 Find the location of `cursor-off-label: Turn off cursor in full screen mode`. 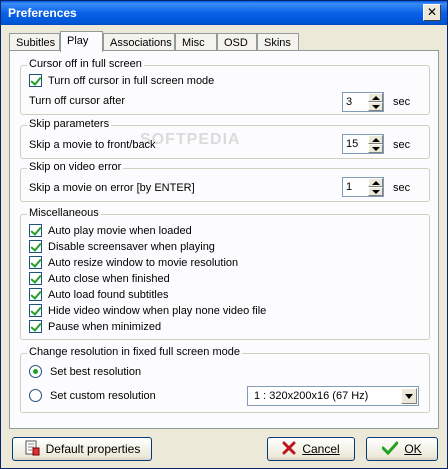

cursor-off-label: Turn off cursor in full screen mode is located at coordinates (131, 80).